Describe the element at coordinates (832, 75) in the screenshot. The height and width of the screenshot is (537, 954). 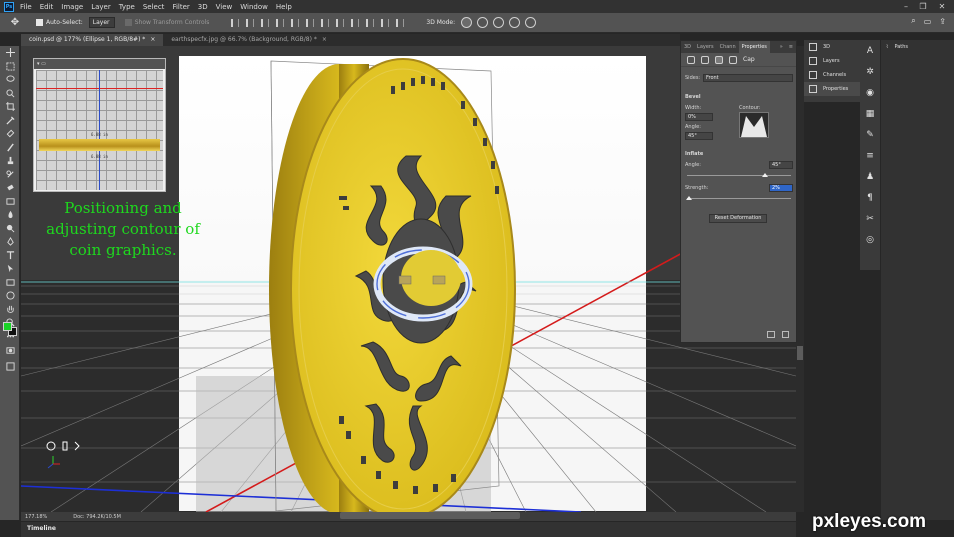
I see `panel-channels-button: Channels` at that location.